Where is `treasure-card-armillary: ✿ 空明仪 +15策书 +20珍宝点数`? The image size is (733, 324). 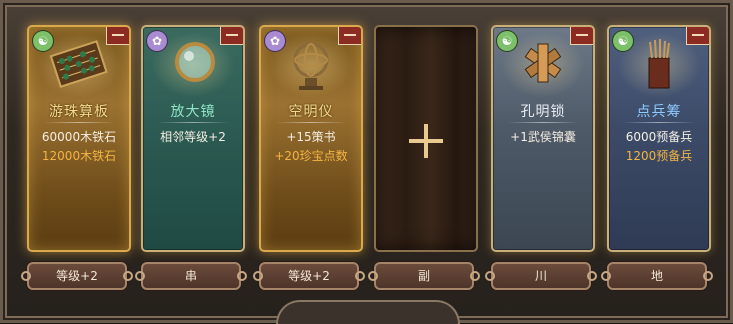
treasure-card-armillary: ✿ 空明仪 +15策书 +20珍宝点数 is located at coordinates (311, 138).